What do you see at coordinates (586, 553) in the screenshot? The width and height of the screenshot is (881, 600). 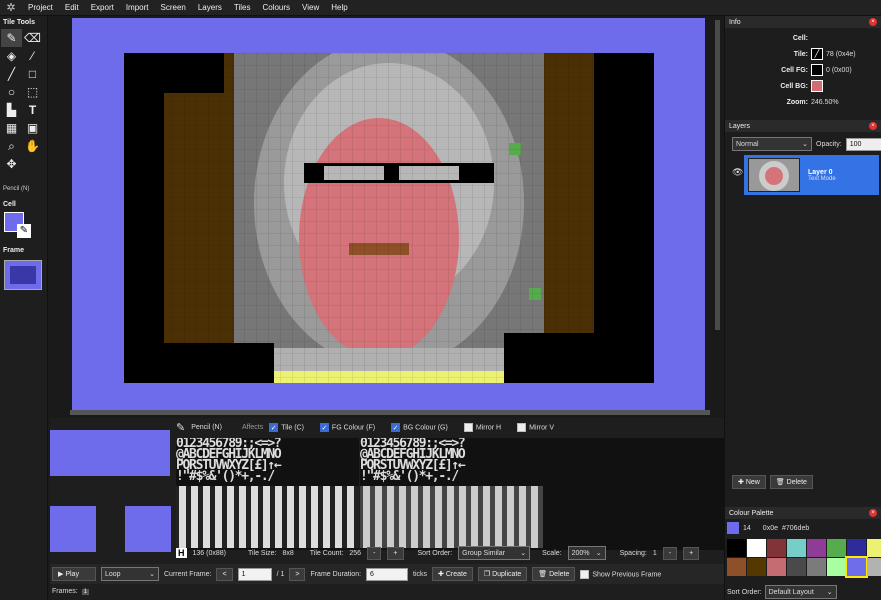 I see `scale-select: 200% ⌄` at bounding box center [586, 553].